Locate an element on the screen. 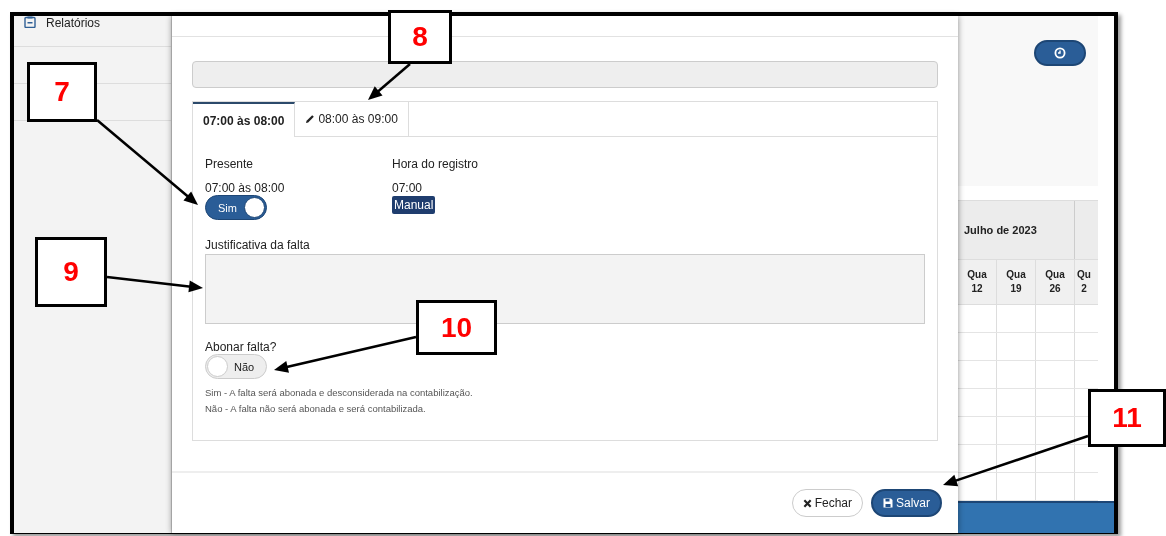  close-icon is located at coordinates (807, 503).